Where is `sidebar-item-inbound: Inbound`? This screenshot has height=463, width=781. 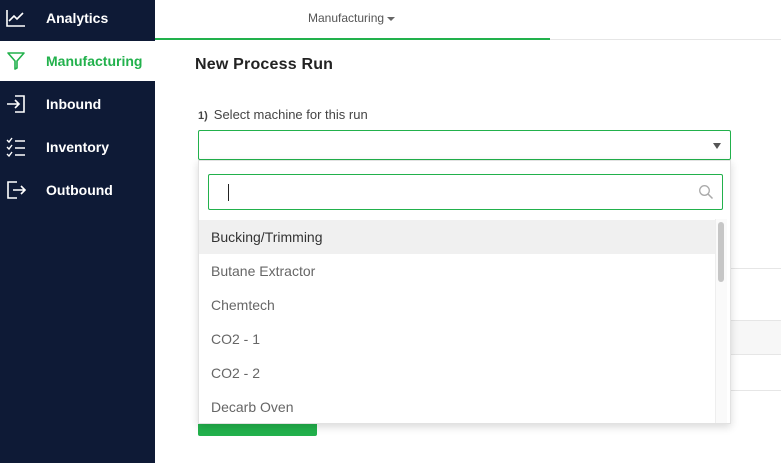 sidebar-item-inbound: Inbound is located at coordinates (77, 104).